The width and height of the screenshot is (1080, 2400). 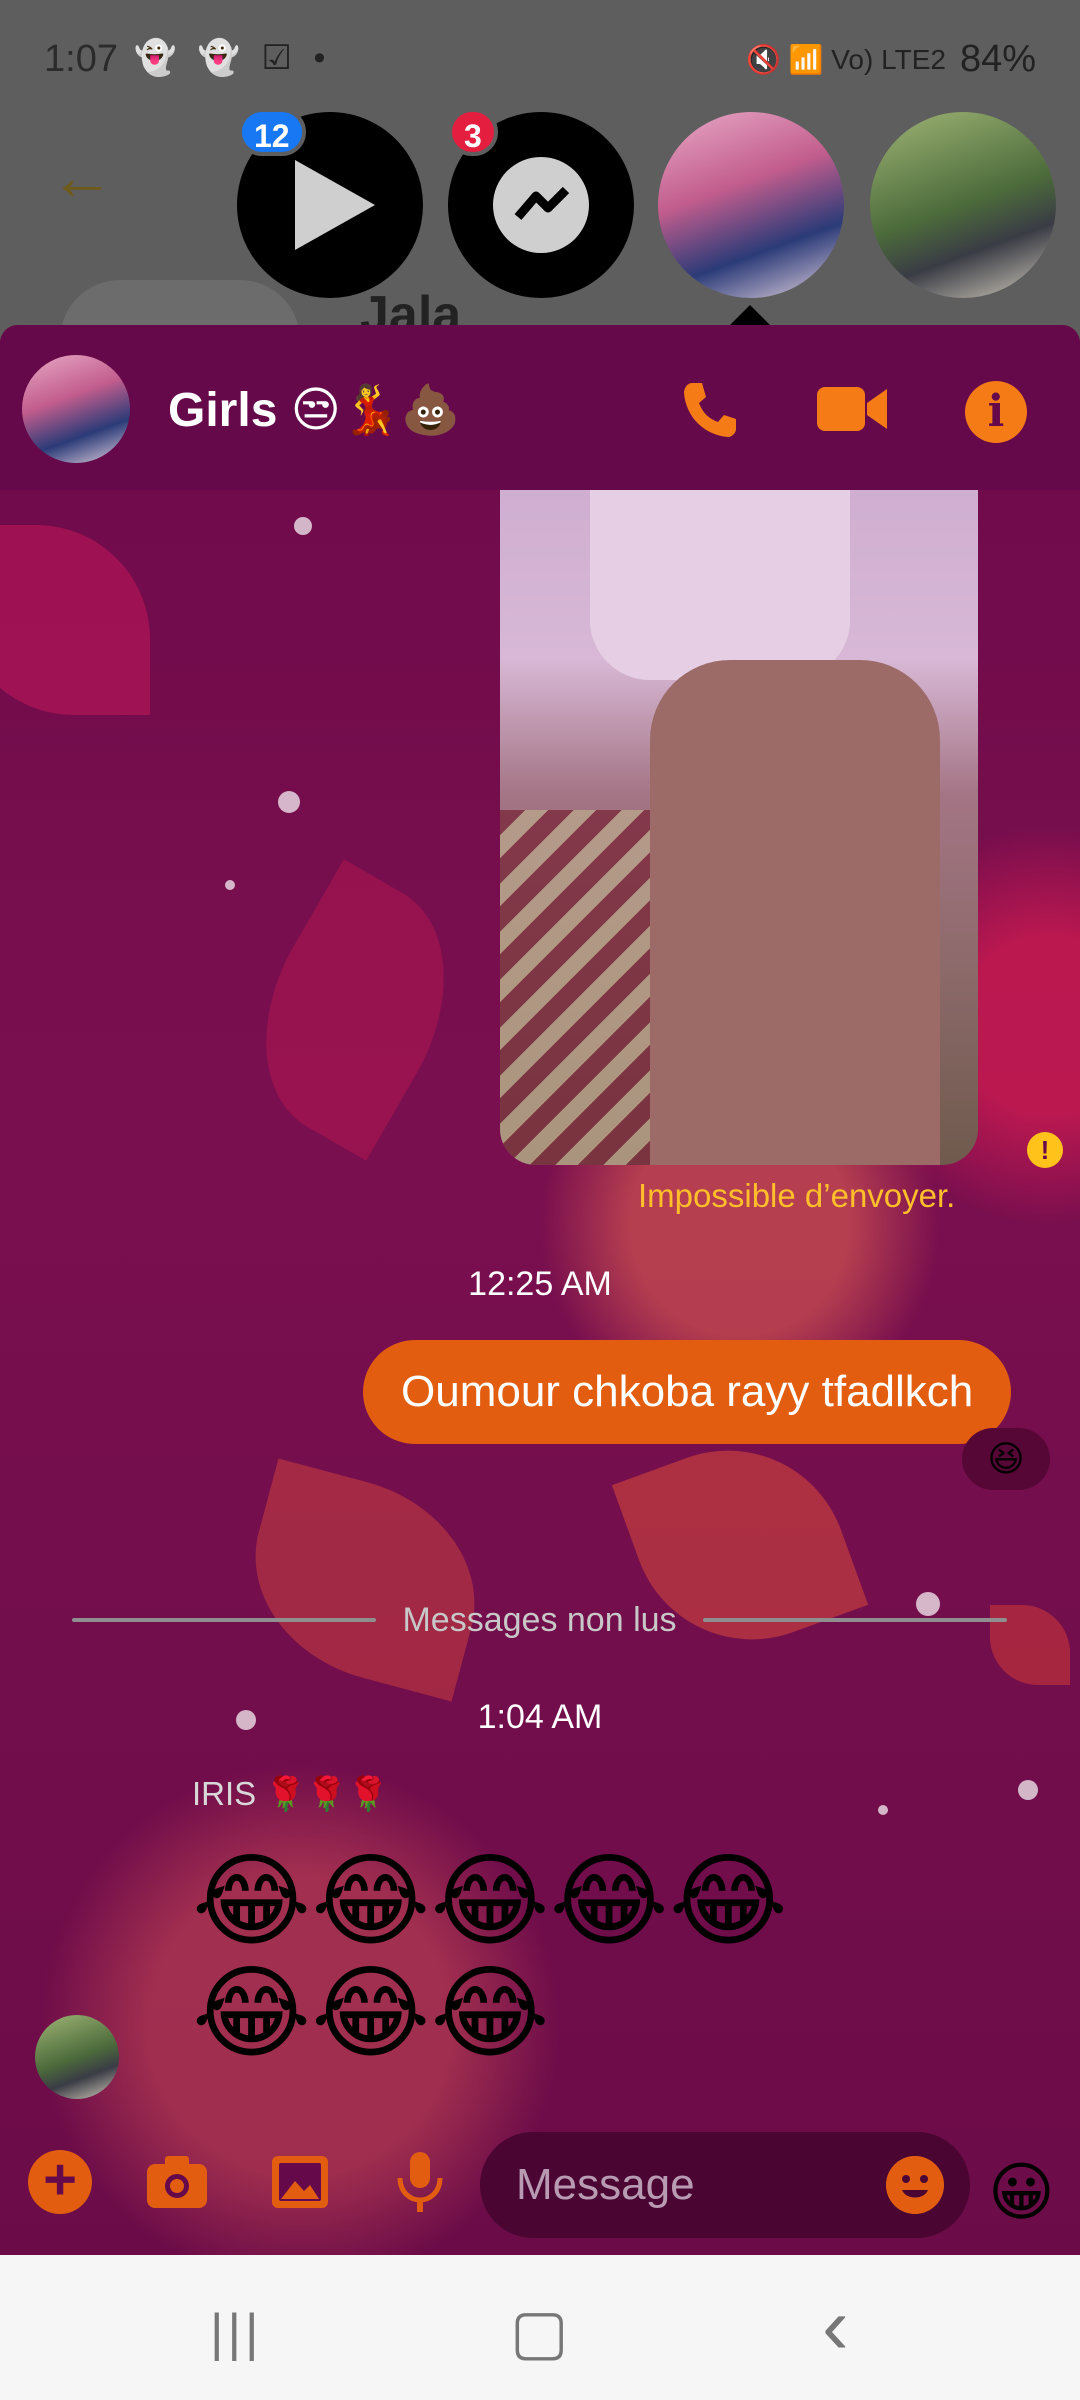 What do you see at coordinates (420, 2182) in the screenshot?
I see `microphone-icon` at bounding box center [420, 2182].